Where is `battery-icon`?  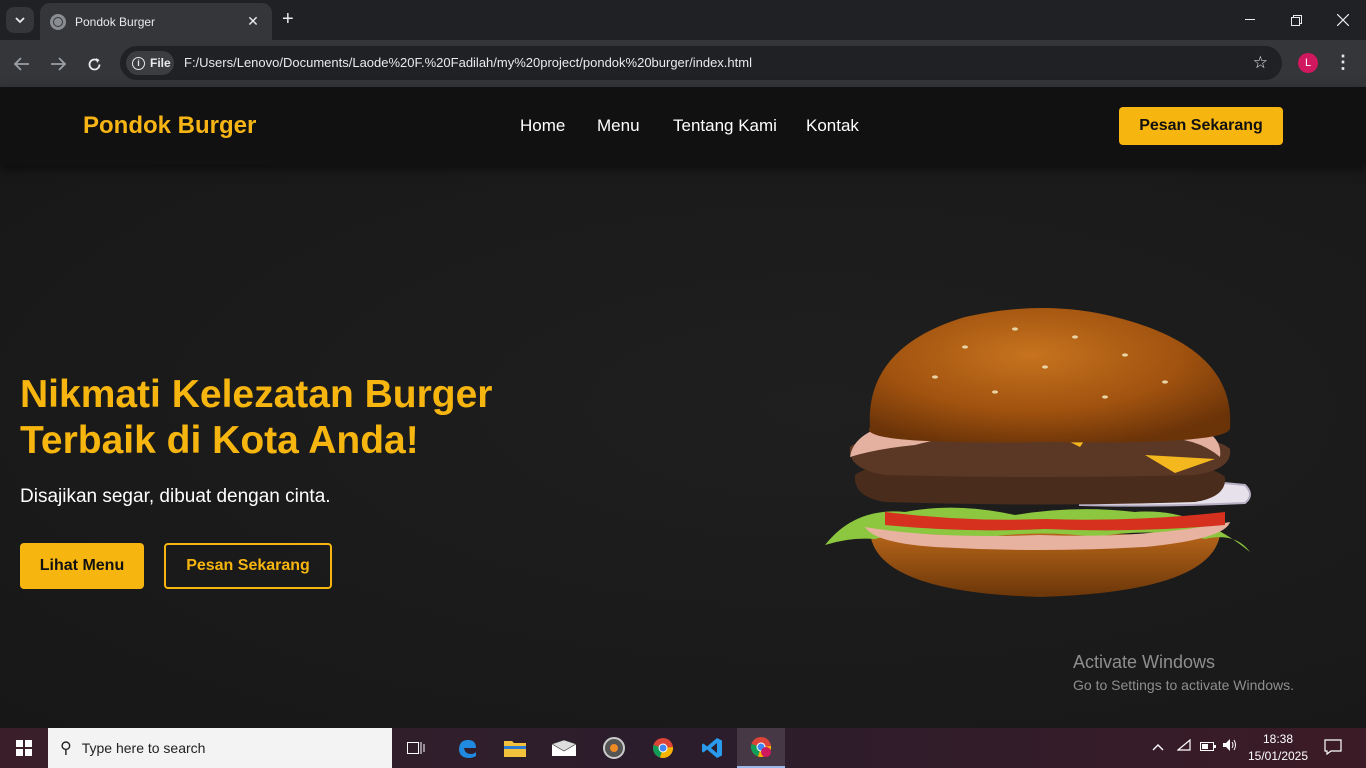
battery-icon is located at coordinates (1208, 746).